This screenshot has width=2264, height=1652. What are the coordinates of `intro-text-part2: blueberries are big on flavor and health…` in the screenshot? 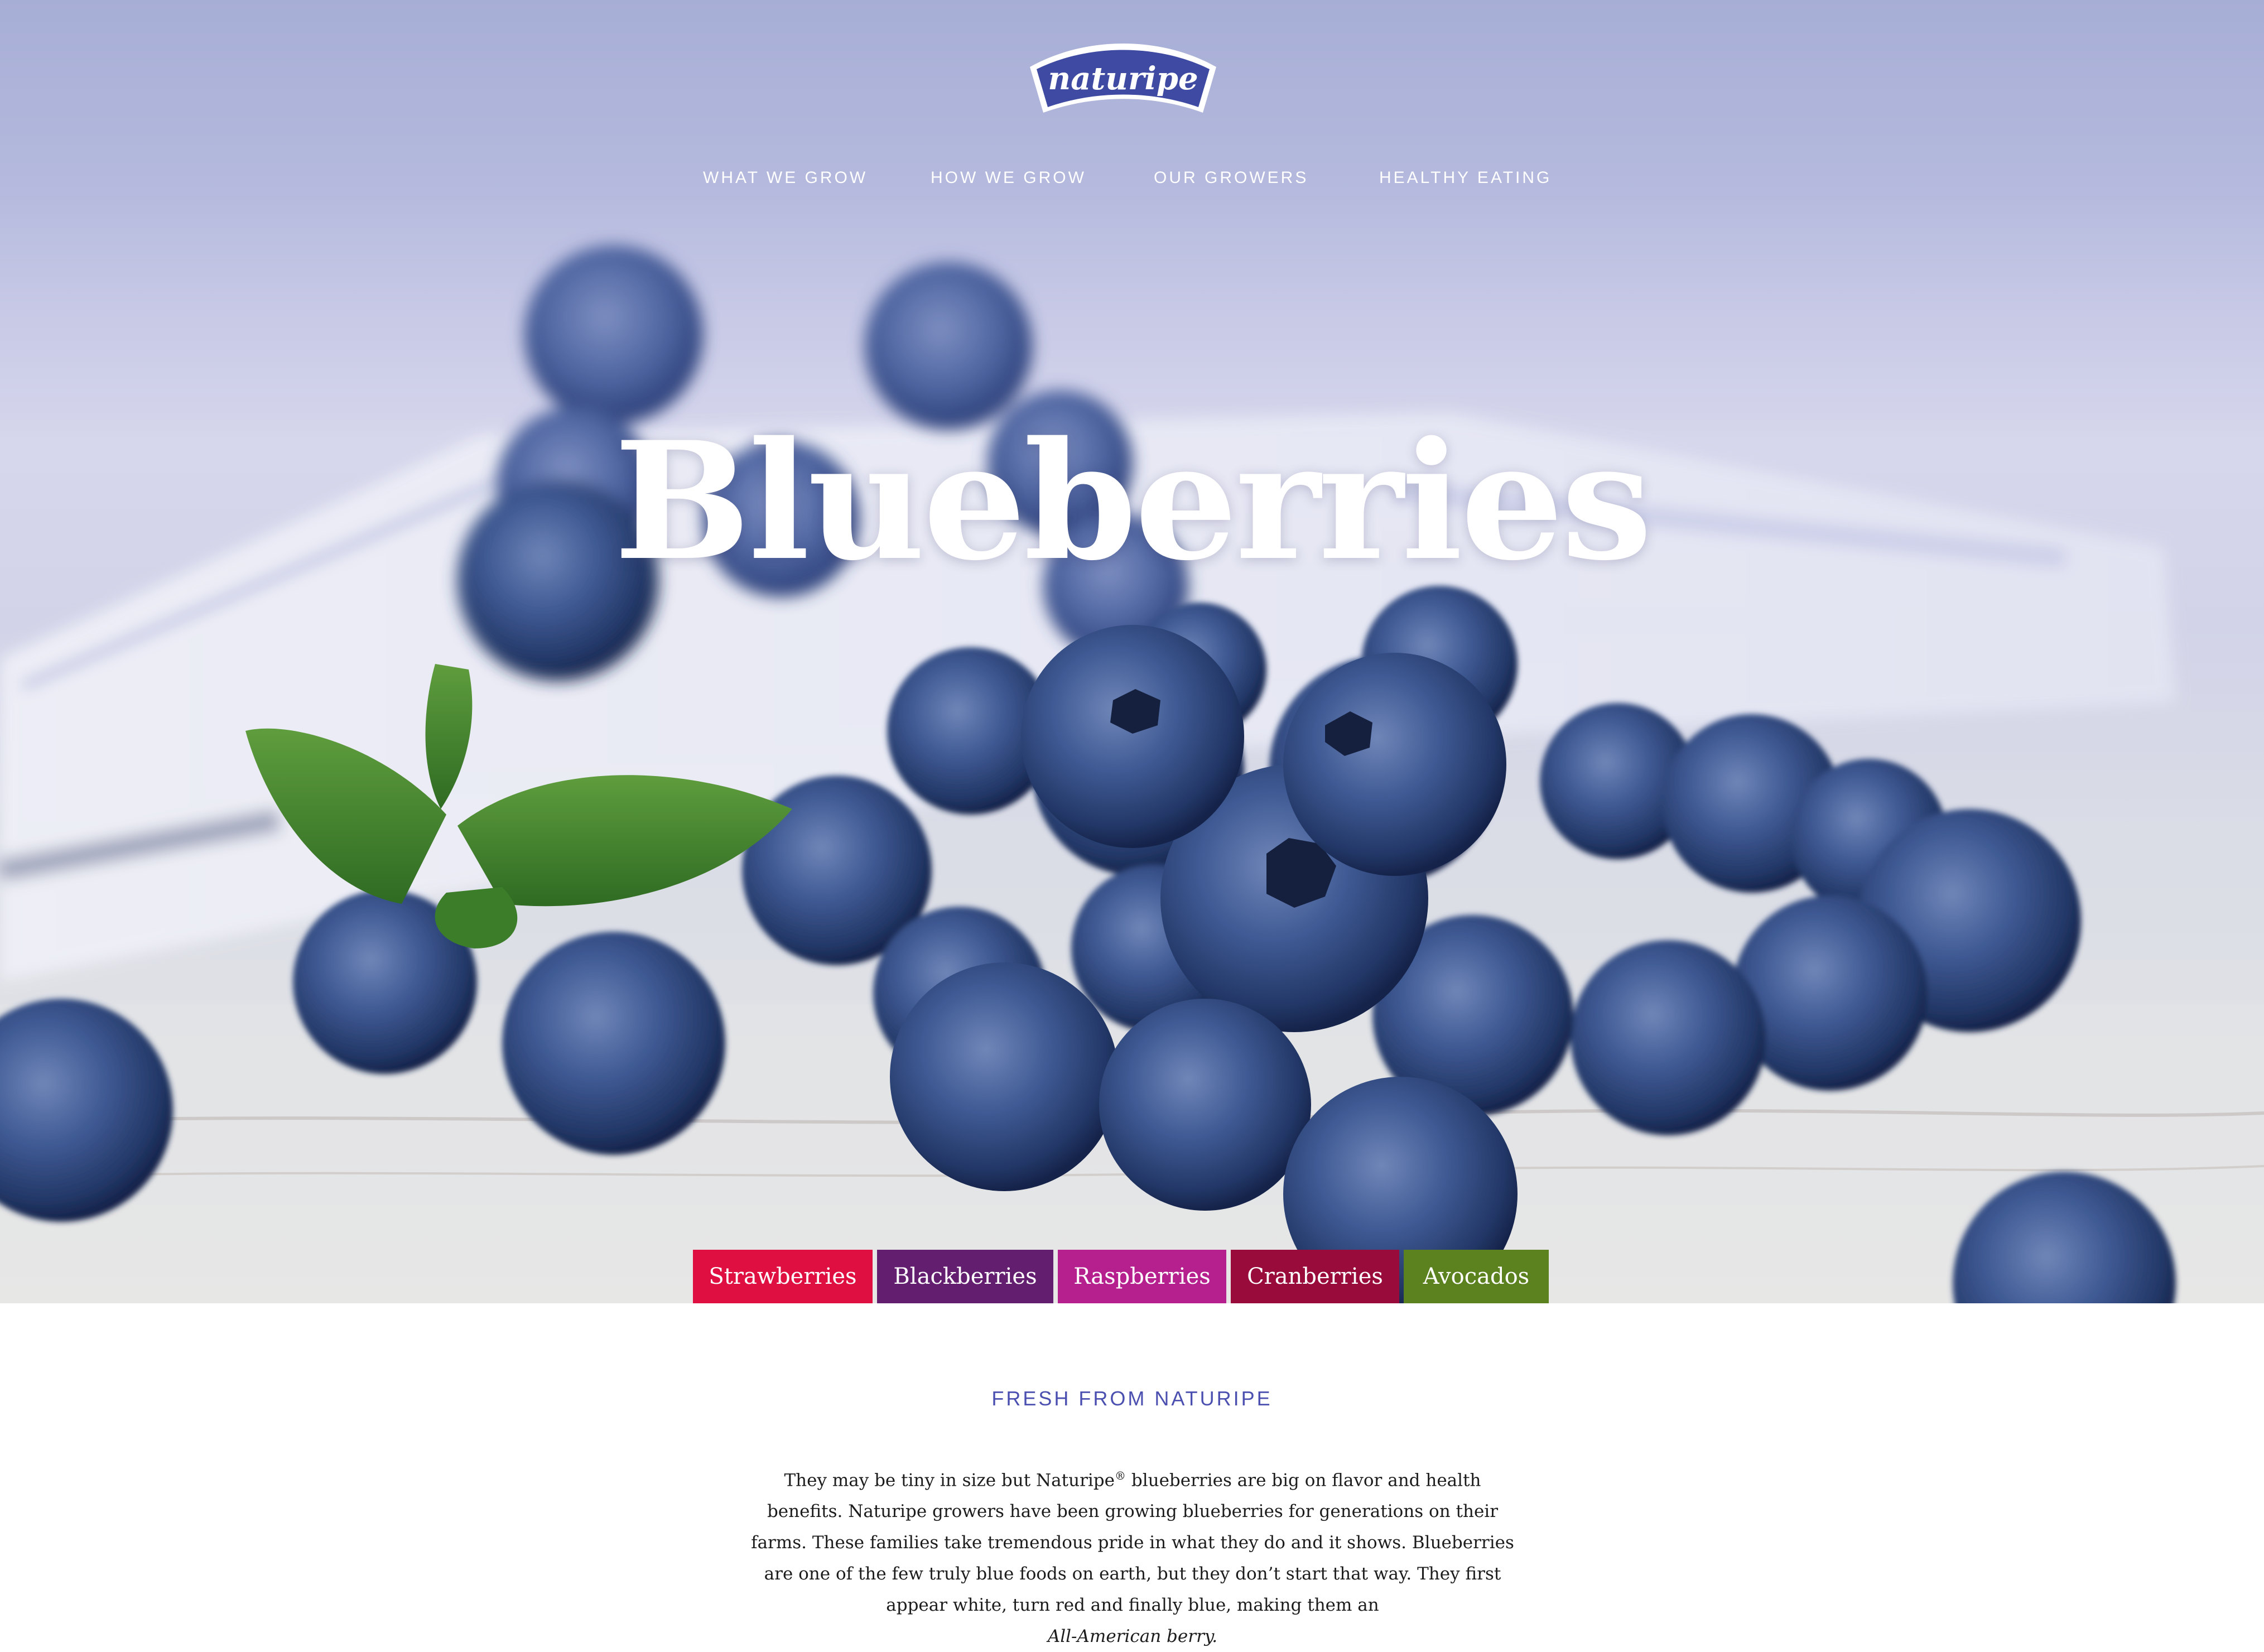 It's located at (1132, 1543).